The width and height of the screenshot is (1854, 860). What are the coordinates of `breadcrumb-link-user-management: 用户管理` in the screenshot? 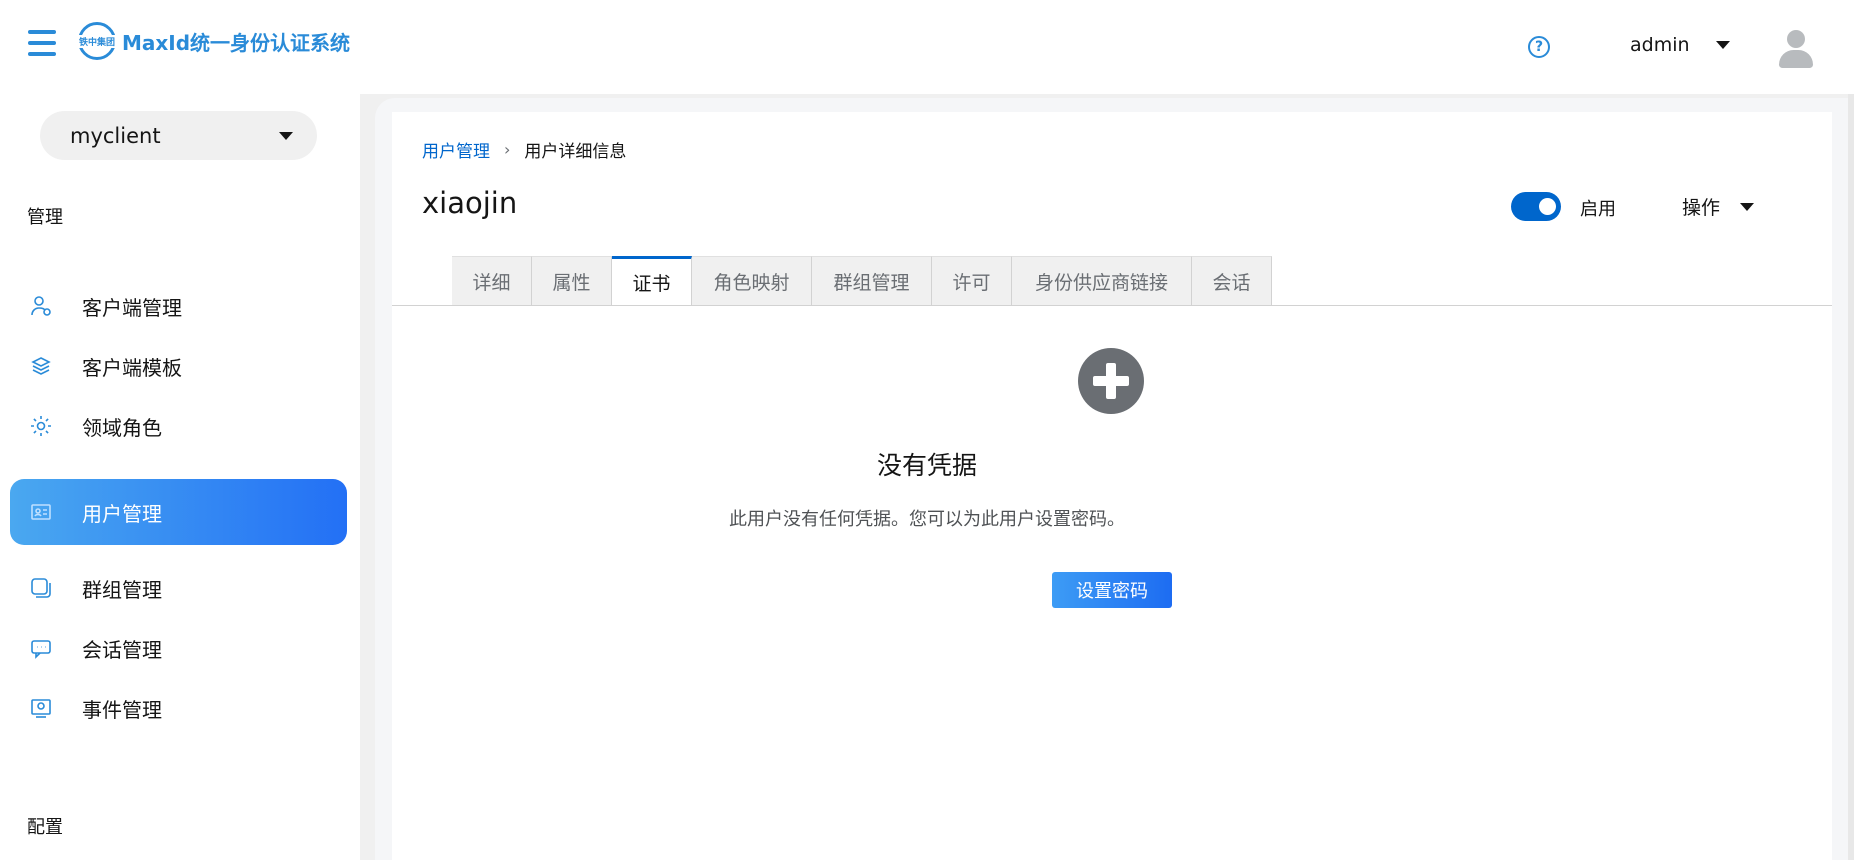 It's located at (456, 149).